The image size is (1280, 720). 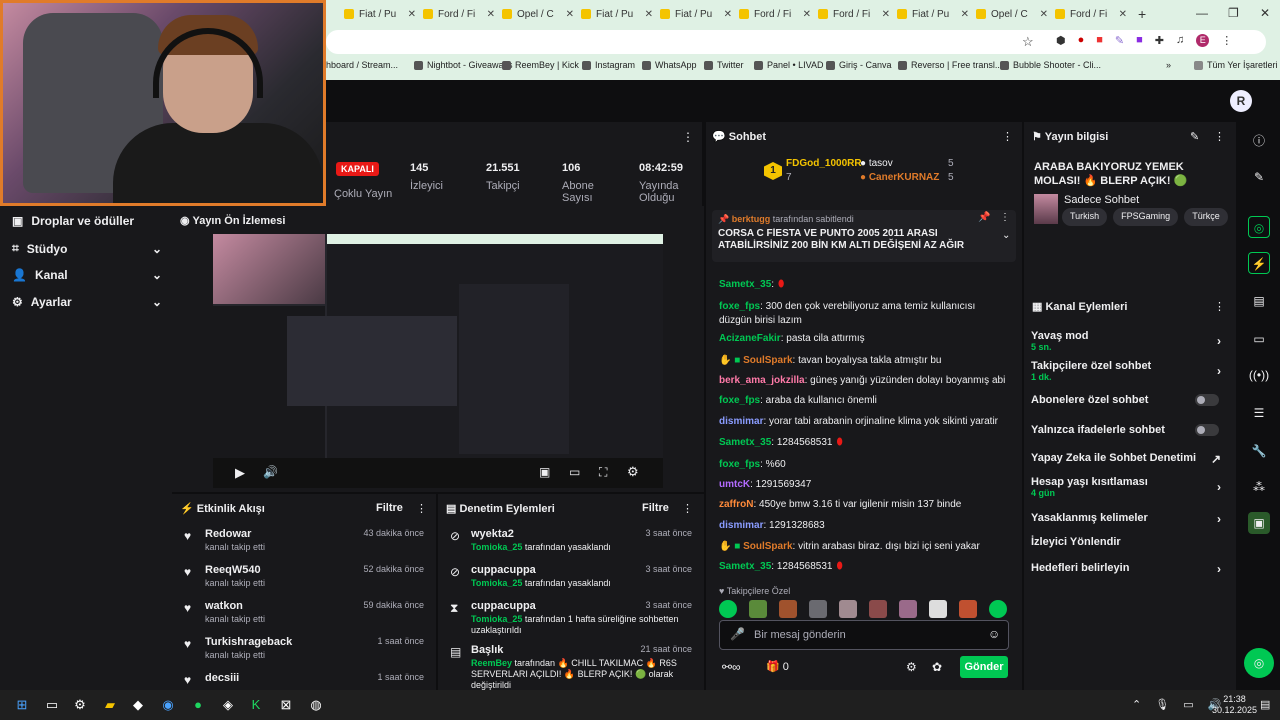 What do you see at coordinates (876, 163) in the screenshot?
I see `leader-name: ● tasov` at bounding box center [876, 163].